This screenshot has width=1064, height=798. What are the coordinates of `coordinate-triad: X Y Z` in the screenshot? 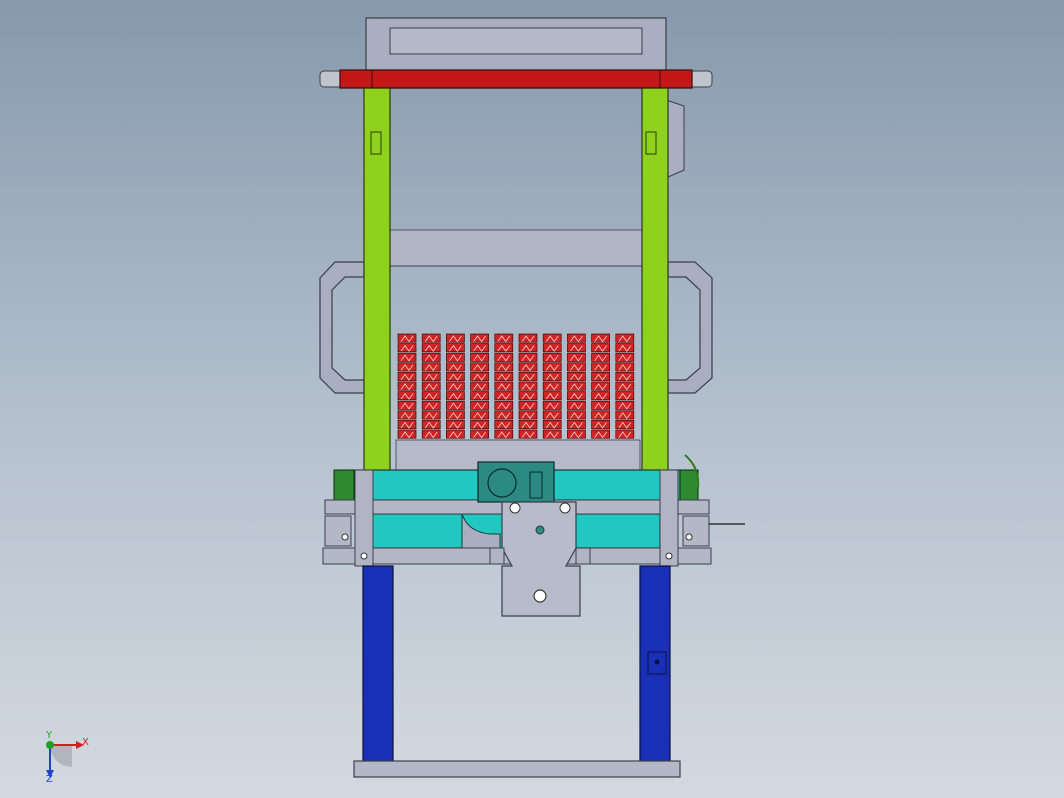 It's located at (67, 757).